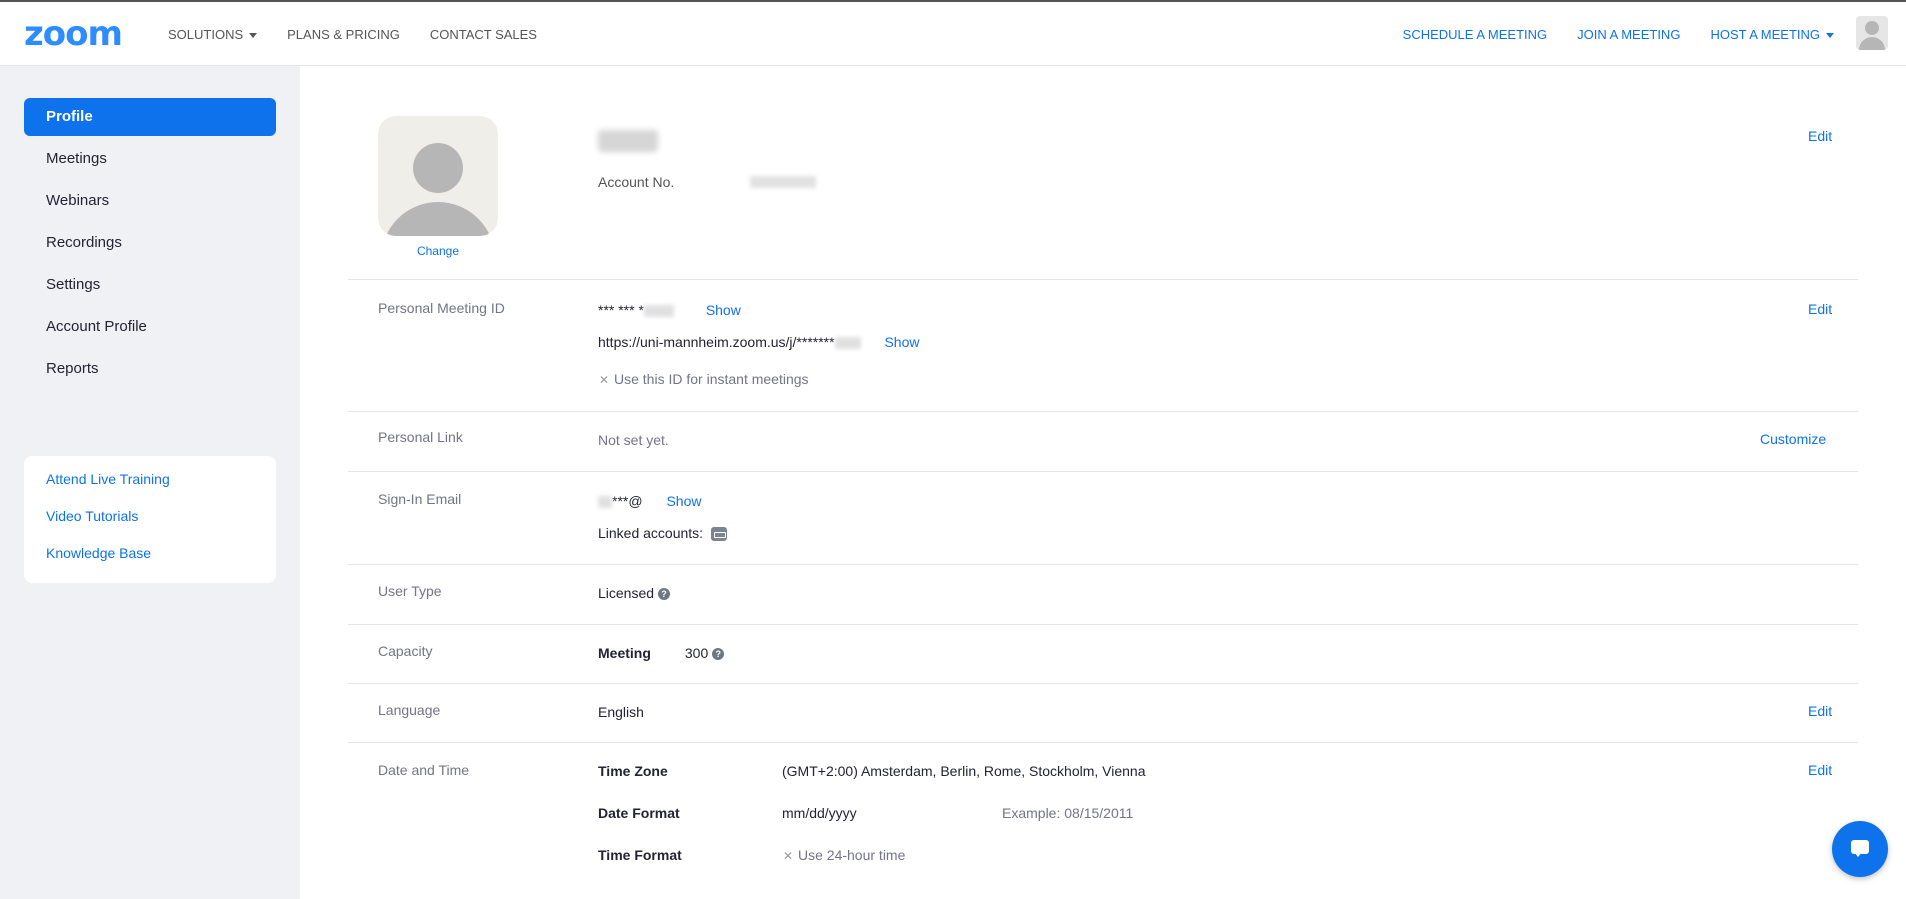 The image size is (1906, 899). Describe the element at coordinates (901, 342) in the screenshot. I see `show-meeting-url-button: Show` at that location.